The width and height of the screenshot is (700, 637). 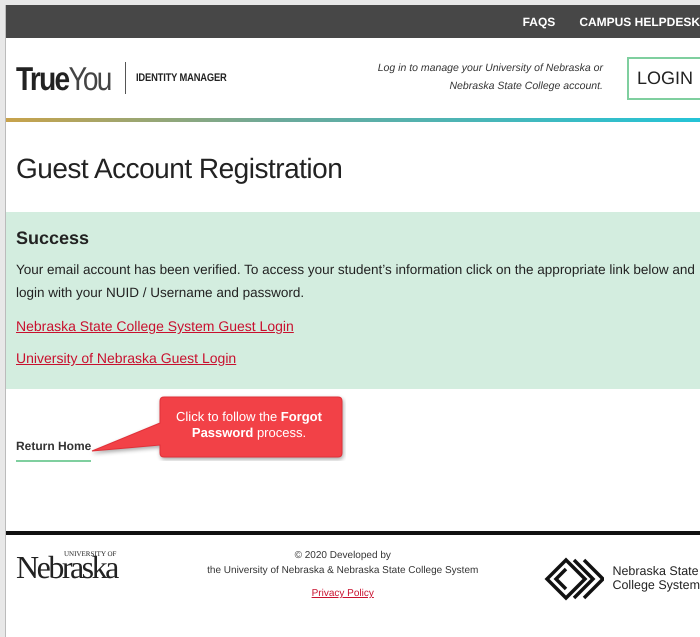 I want to click on guest-login-link: University of Nebraska Guest Login, so click(x=126, y=358).